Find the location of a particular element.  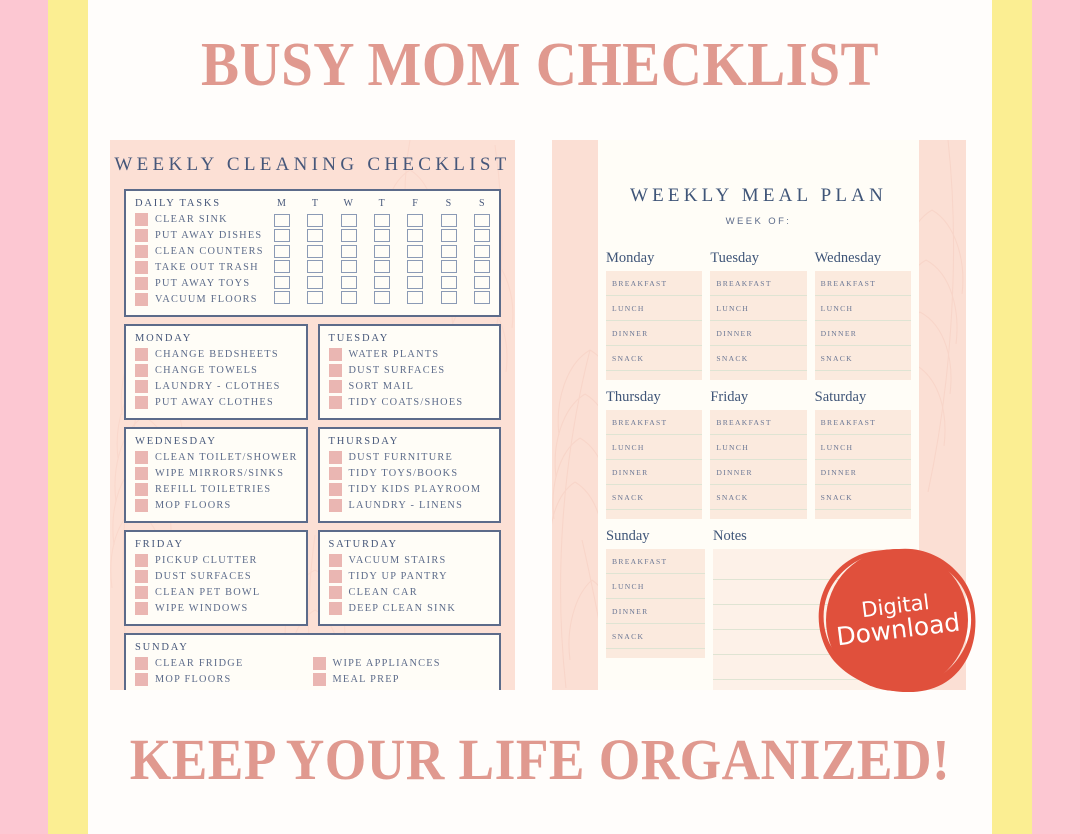

checklist-item: REFILL TOILETRIES is located at coordinates (216, 489).